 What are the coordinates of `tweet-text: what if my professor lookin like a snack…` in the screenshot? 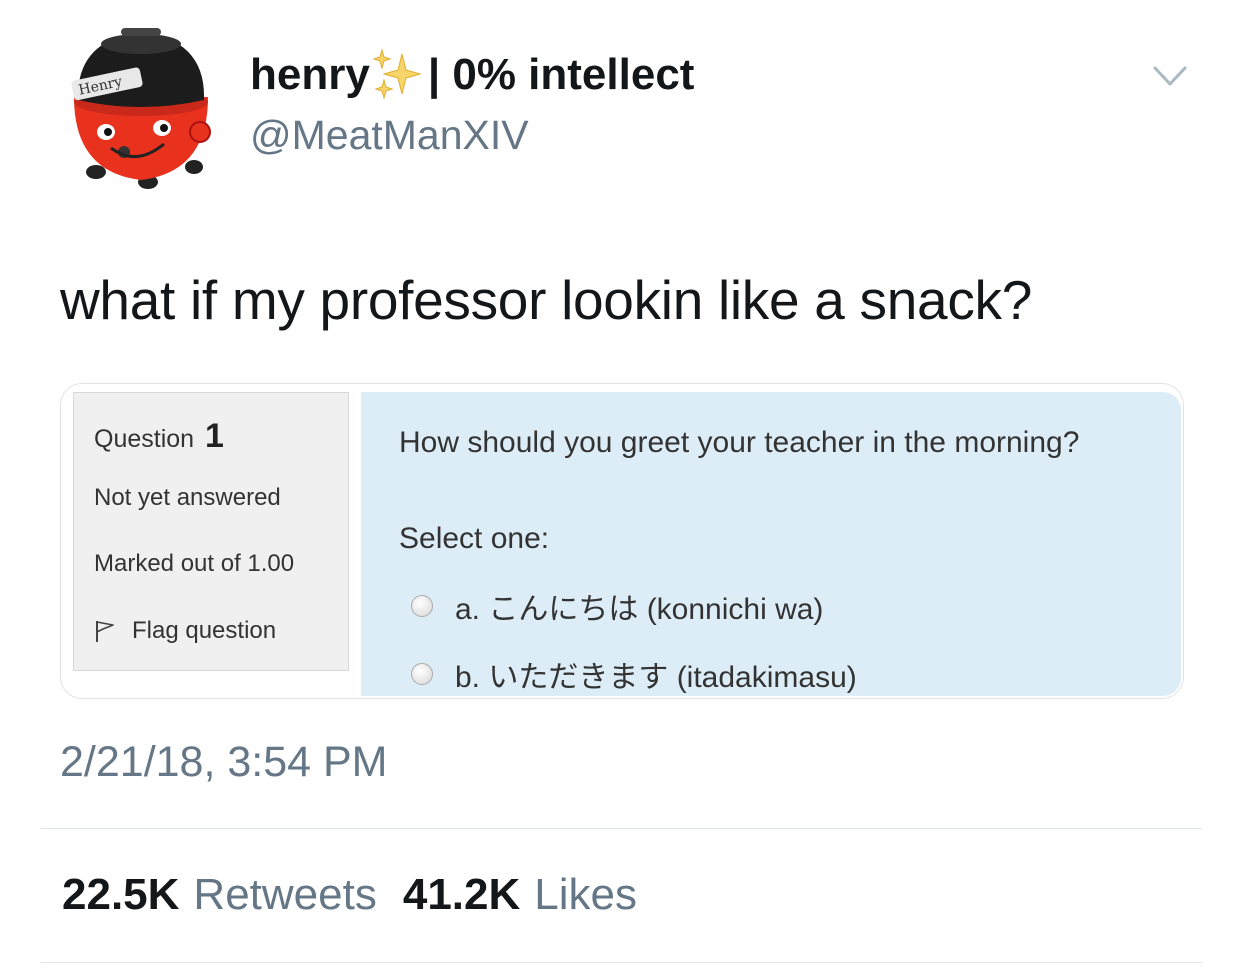 It's located at (546, 300).